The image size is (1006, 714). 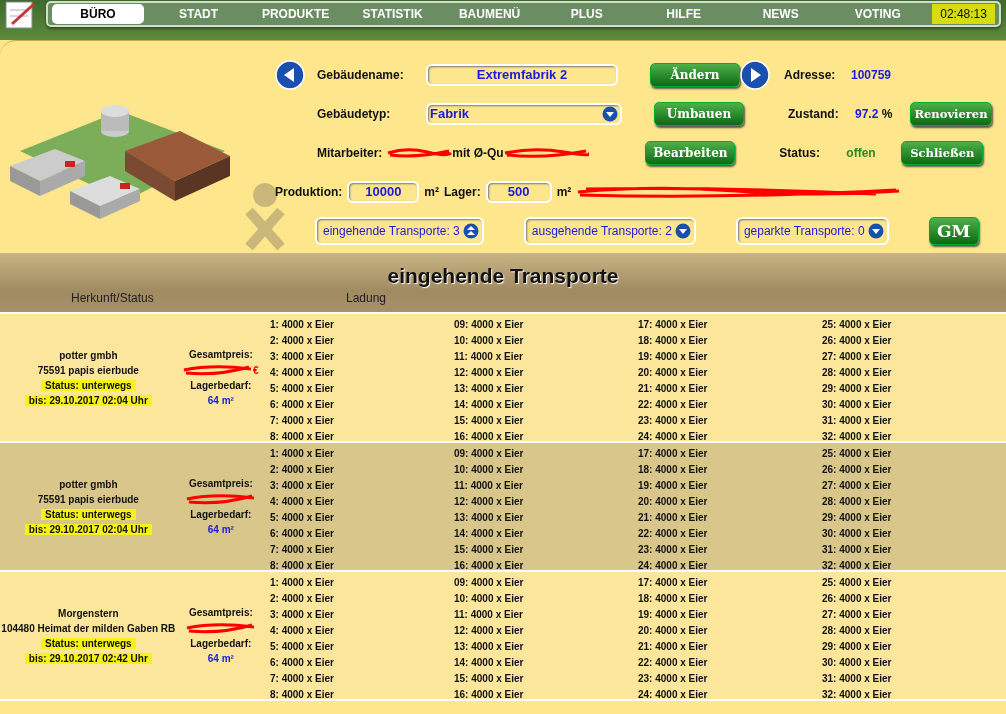 I want to click on storage-need-value: 64 m², so click(x=220, y=400).